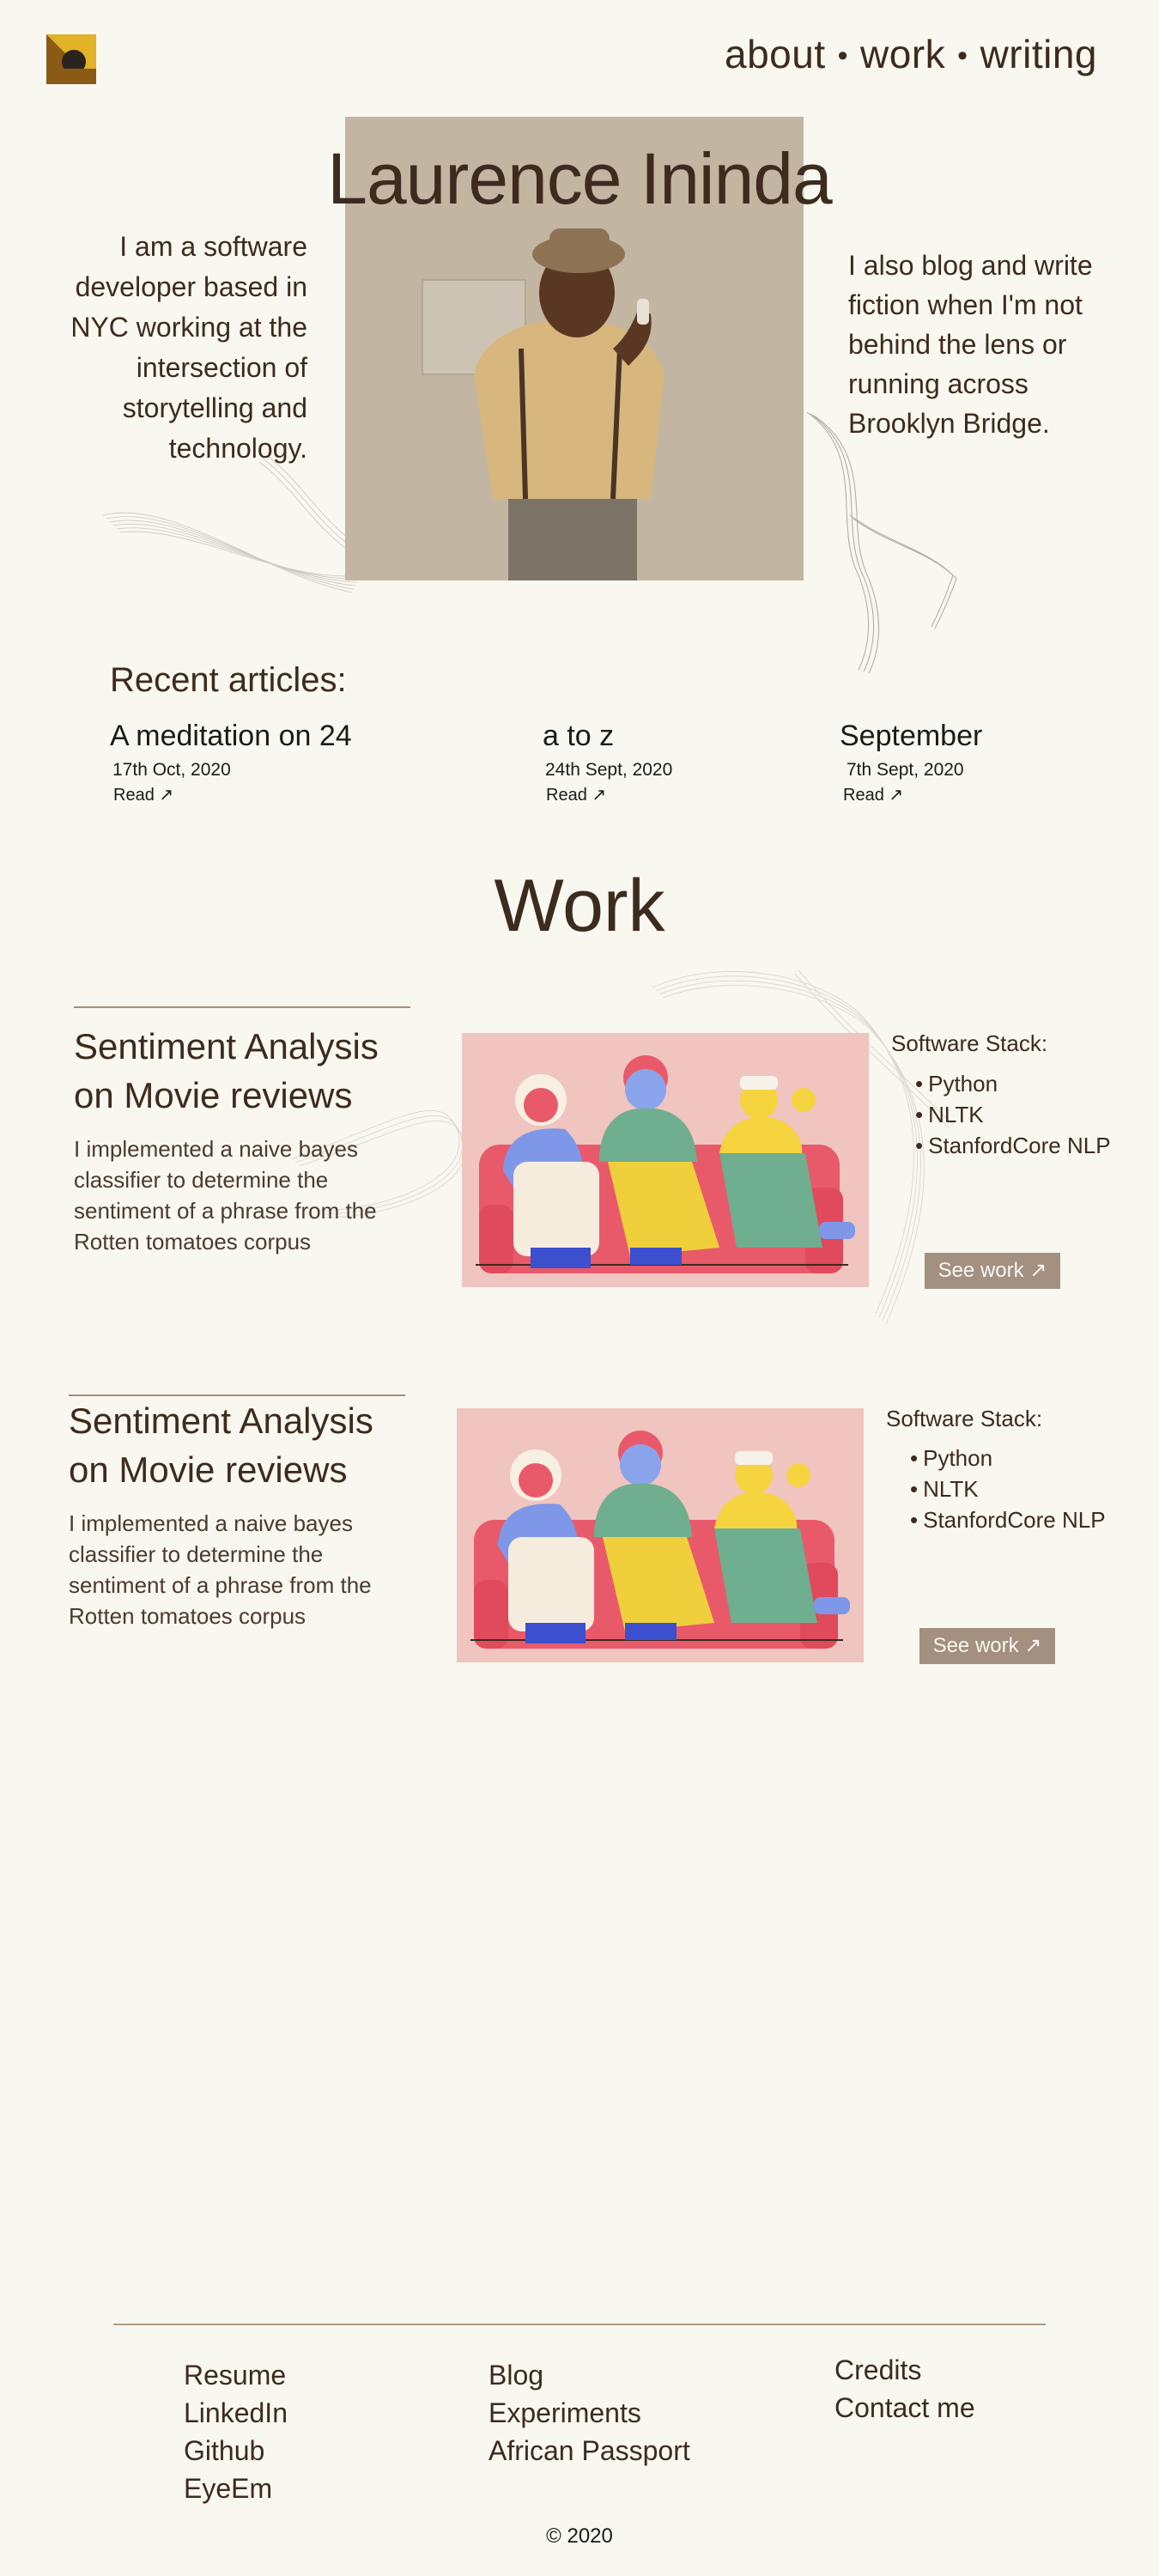 Image resolution: width=1159 pixels, height=2576 pixels. What do you see at coordinates (579, 906) in the screenshot?
I see `work-heading: Work` at bounding box center [579, 906].